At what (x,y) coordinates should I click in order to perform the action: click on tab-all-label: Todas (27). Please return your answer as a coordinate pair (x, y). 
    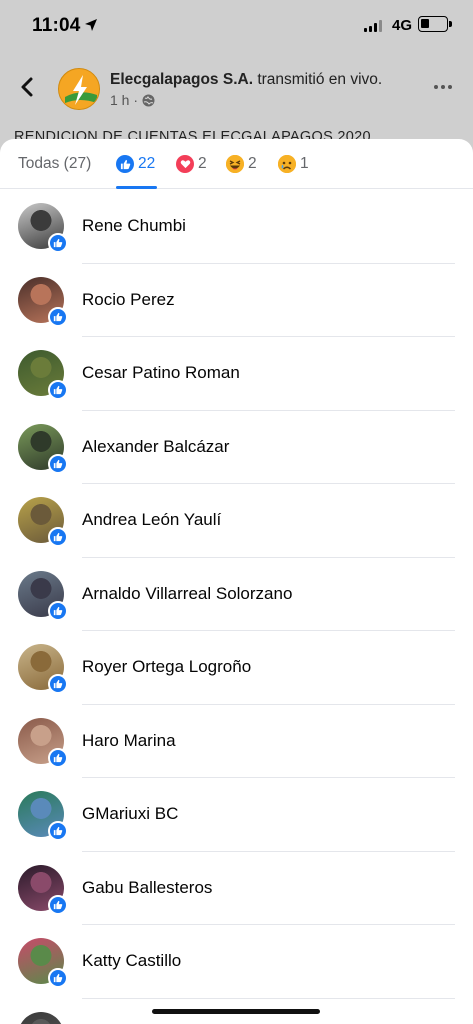
    Looking at the image, I should click on (55, 163).